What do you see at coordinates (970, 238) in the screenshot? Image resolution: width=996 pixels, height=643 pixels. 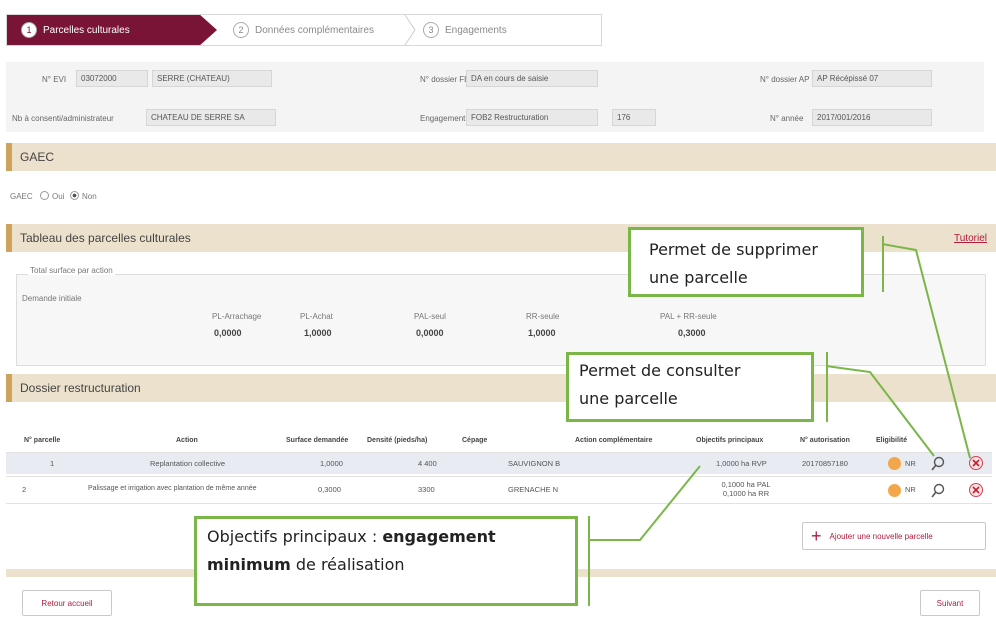 I see `tutoriel-link: Tutoriel` at bounding box center [970, 238].